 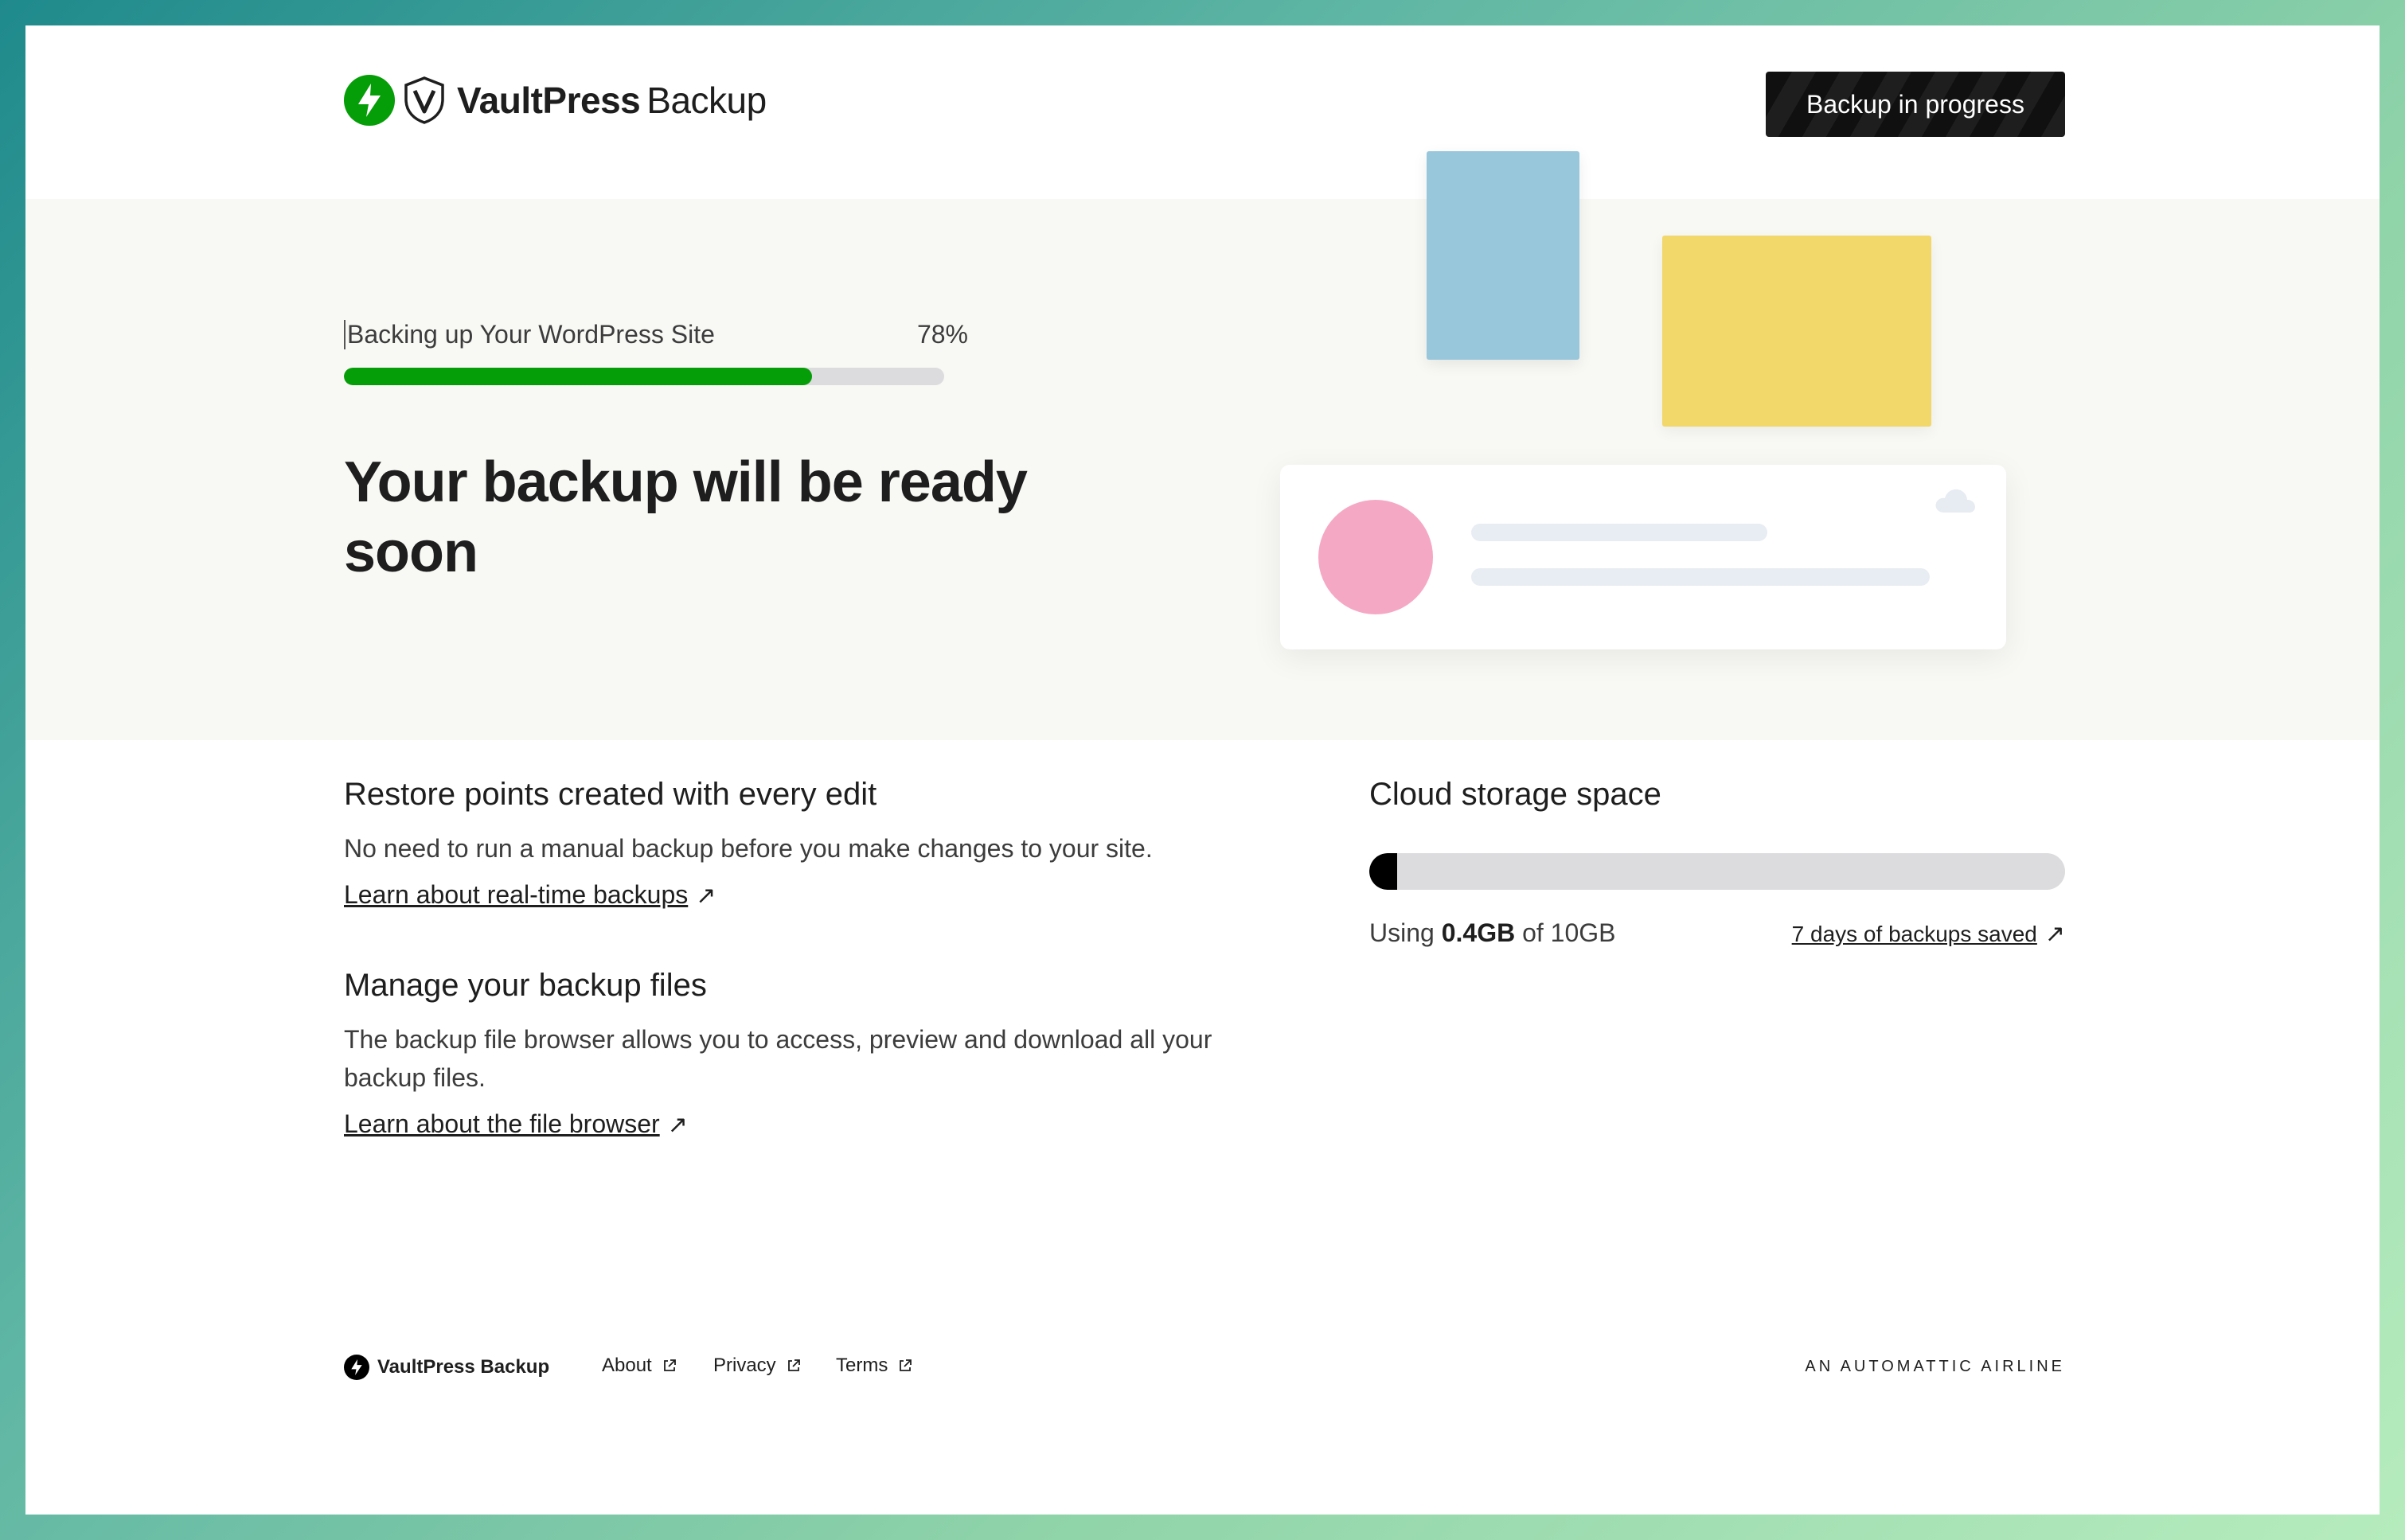 What do you see at coordinates (1643, 557) in the screenshot?
I see `illustration-content-card` at bounding box center [1643, 557].